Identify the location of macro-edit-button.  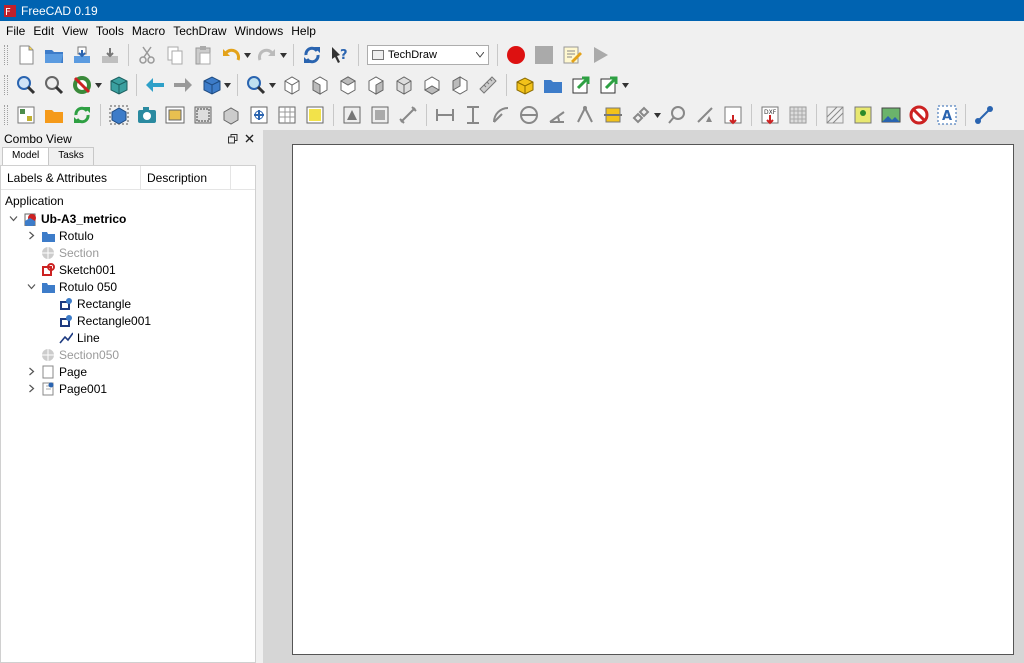
(572, 55).